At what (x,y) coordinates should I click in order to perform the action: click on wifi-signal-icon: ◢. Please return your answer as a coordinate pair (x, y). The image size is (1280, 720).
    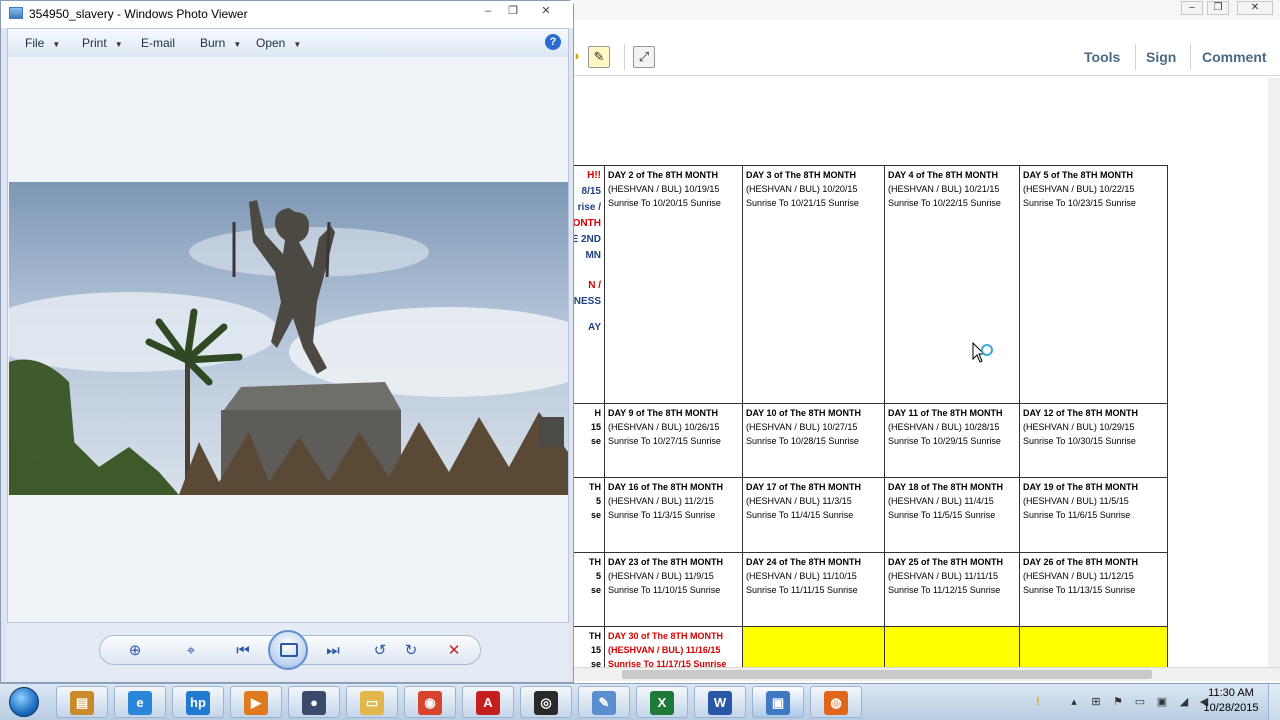
    Looking at the image, I should click on (1184, 702).